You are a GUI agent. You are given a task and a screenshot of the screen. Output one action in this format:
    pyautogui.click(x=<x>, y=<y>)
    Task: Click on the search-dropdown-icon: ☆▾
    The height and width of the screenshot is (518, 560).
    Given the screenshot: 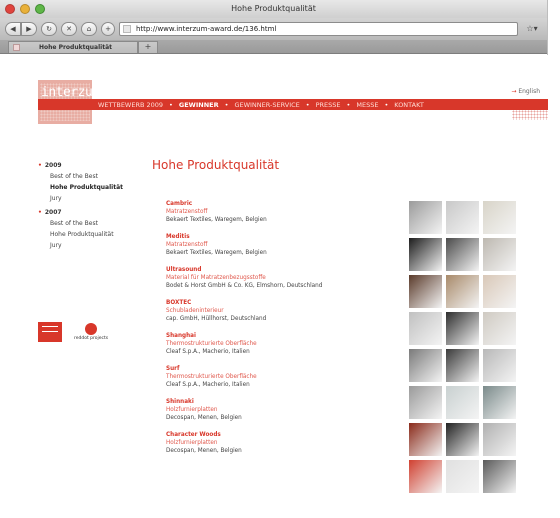 What is the action you would take?
    pyautogui.click(x=532, y=29)
    